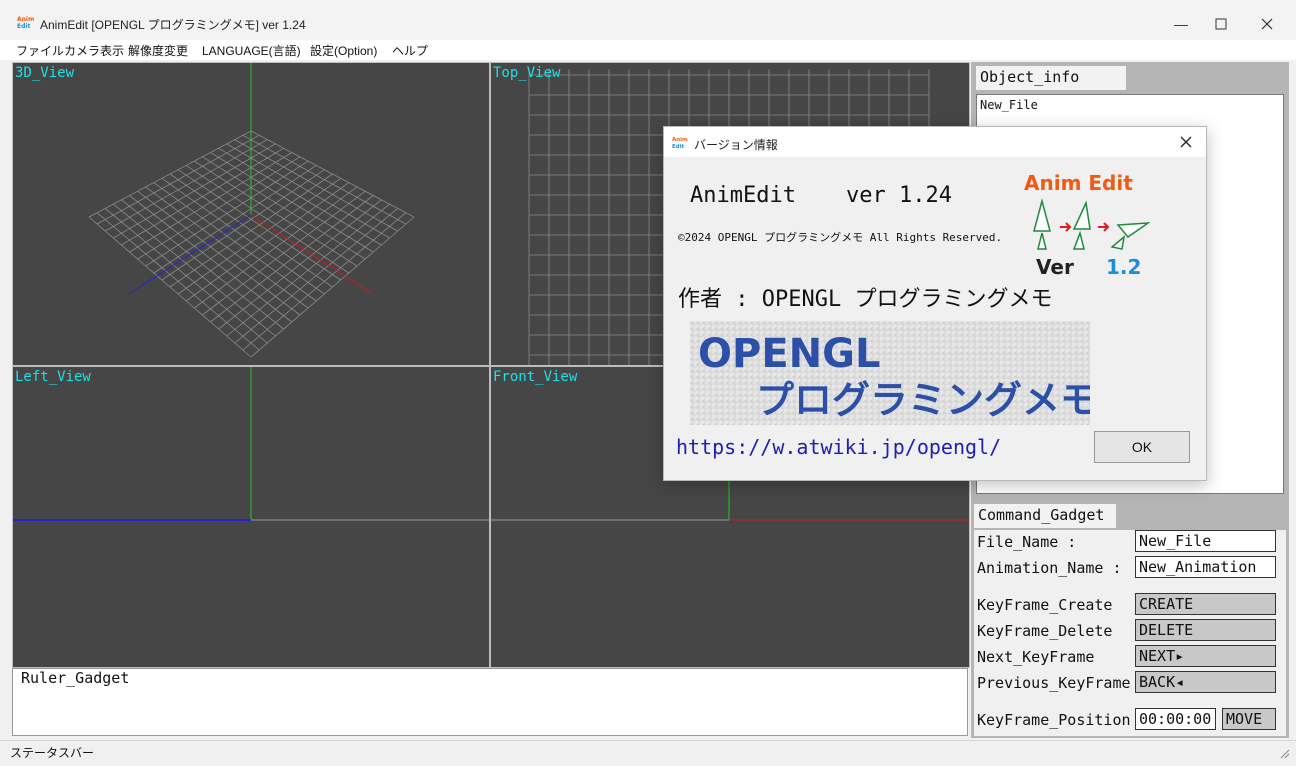 This screenshot has width=1296, height=766. What do you see at coordinates (535, 377) in the screenshot?
I see `viewport-front-label: Front_View` at bounding box center [535, 377].